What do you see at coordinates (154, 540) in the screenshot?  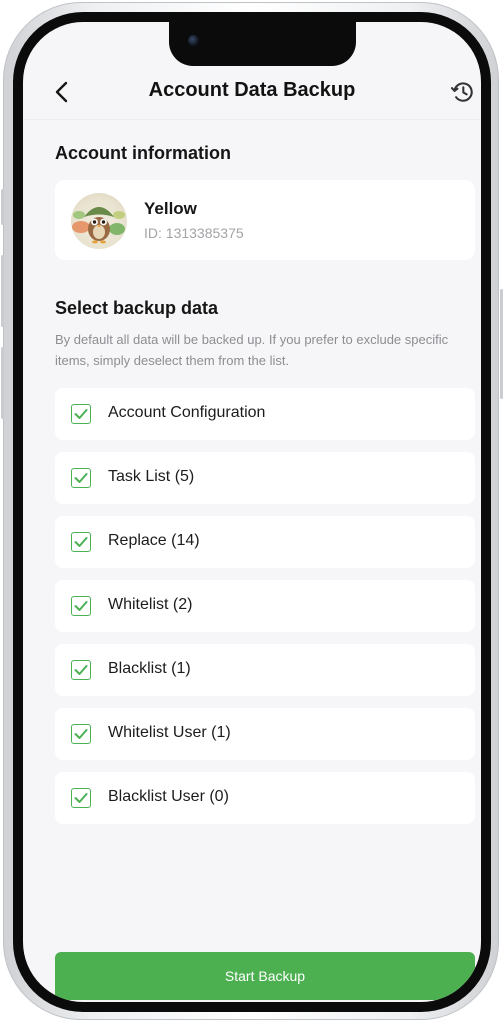 I see `backup-item-label: Replace (14)` at bounding box center [154, 540].